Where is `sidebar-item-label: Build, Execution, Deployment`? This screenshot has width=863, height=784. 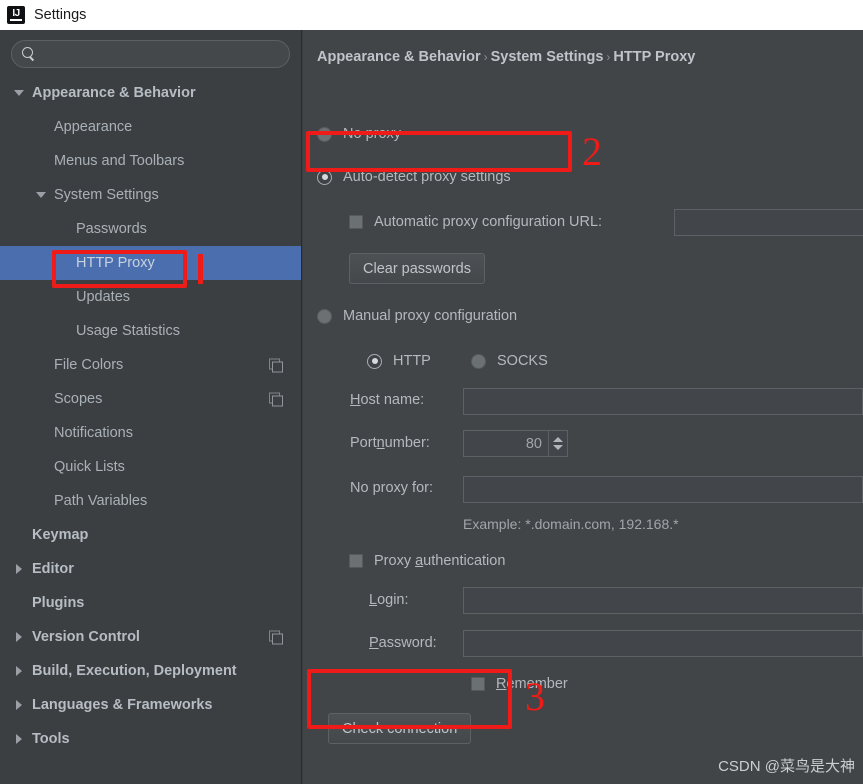 sidebar-item-label: Build, Execution, Deployment is located at coordinates (134, 671).